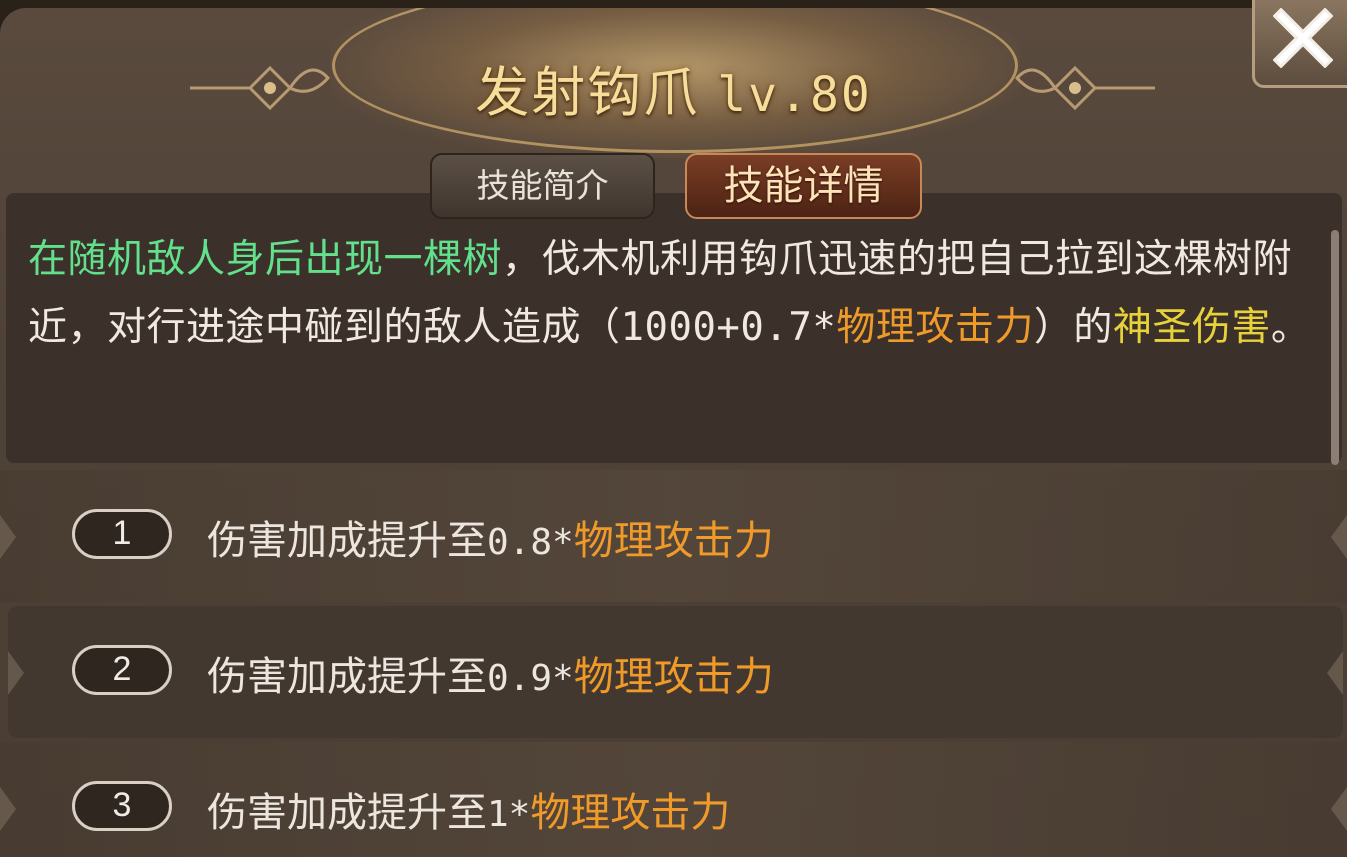 The image size is (1347, 857). Describe the element at coordinates (803, 186) in the screenshot. I see `tab-skill-detail: 技能详情` at that location.